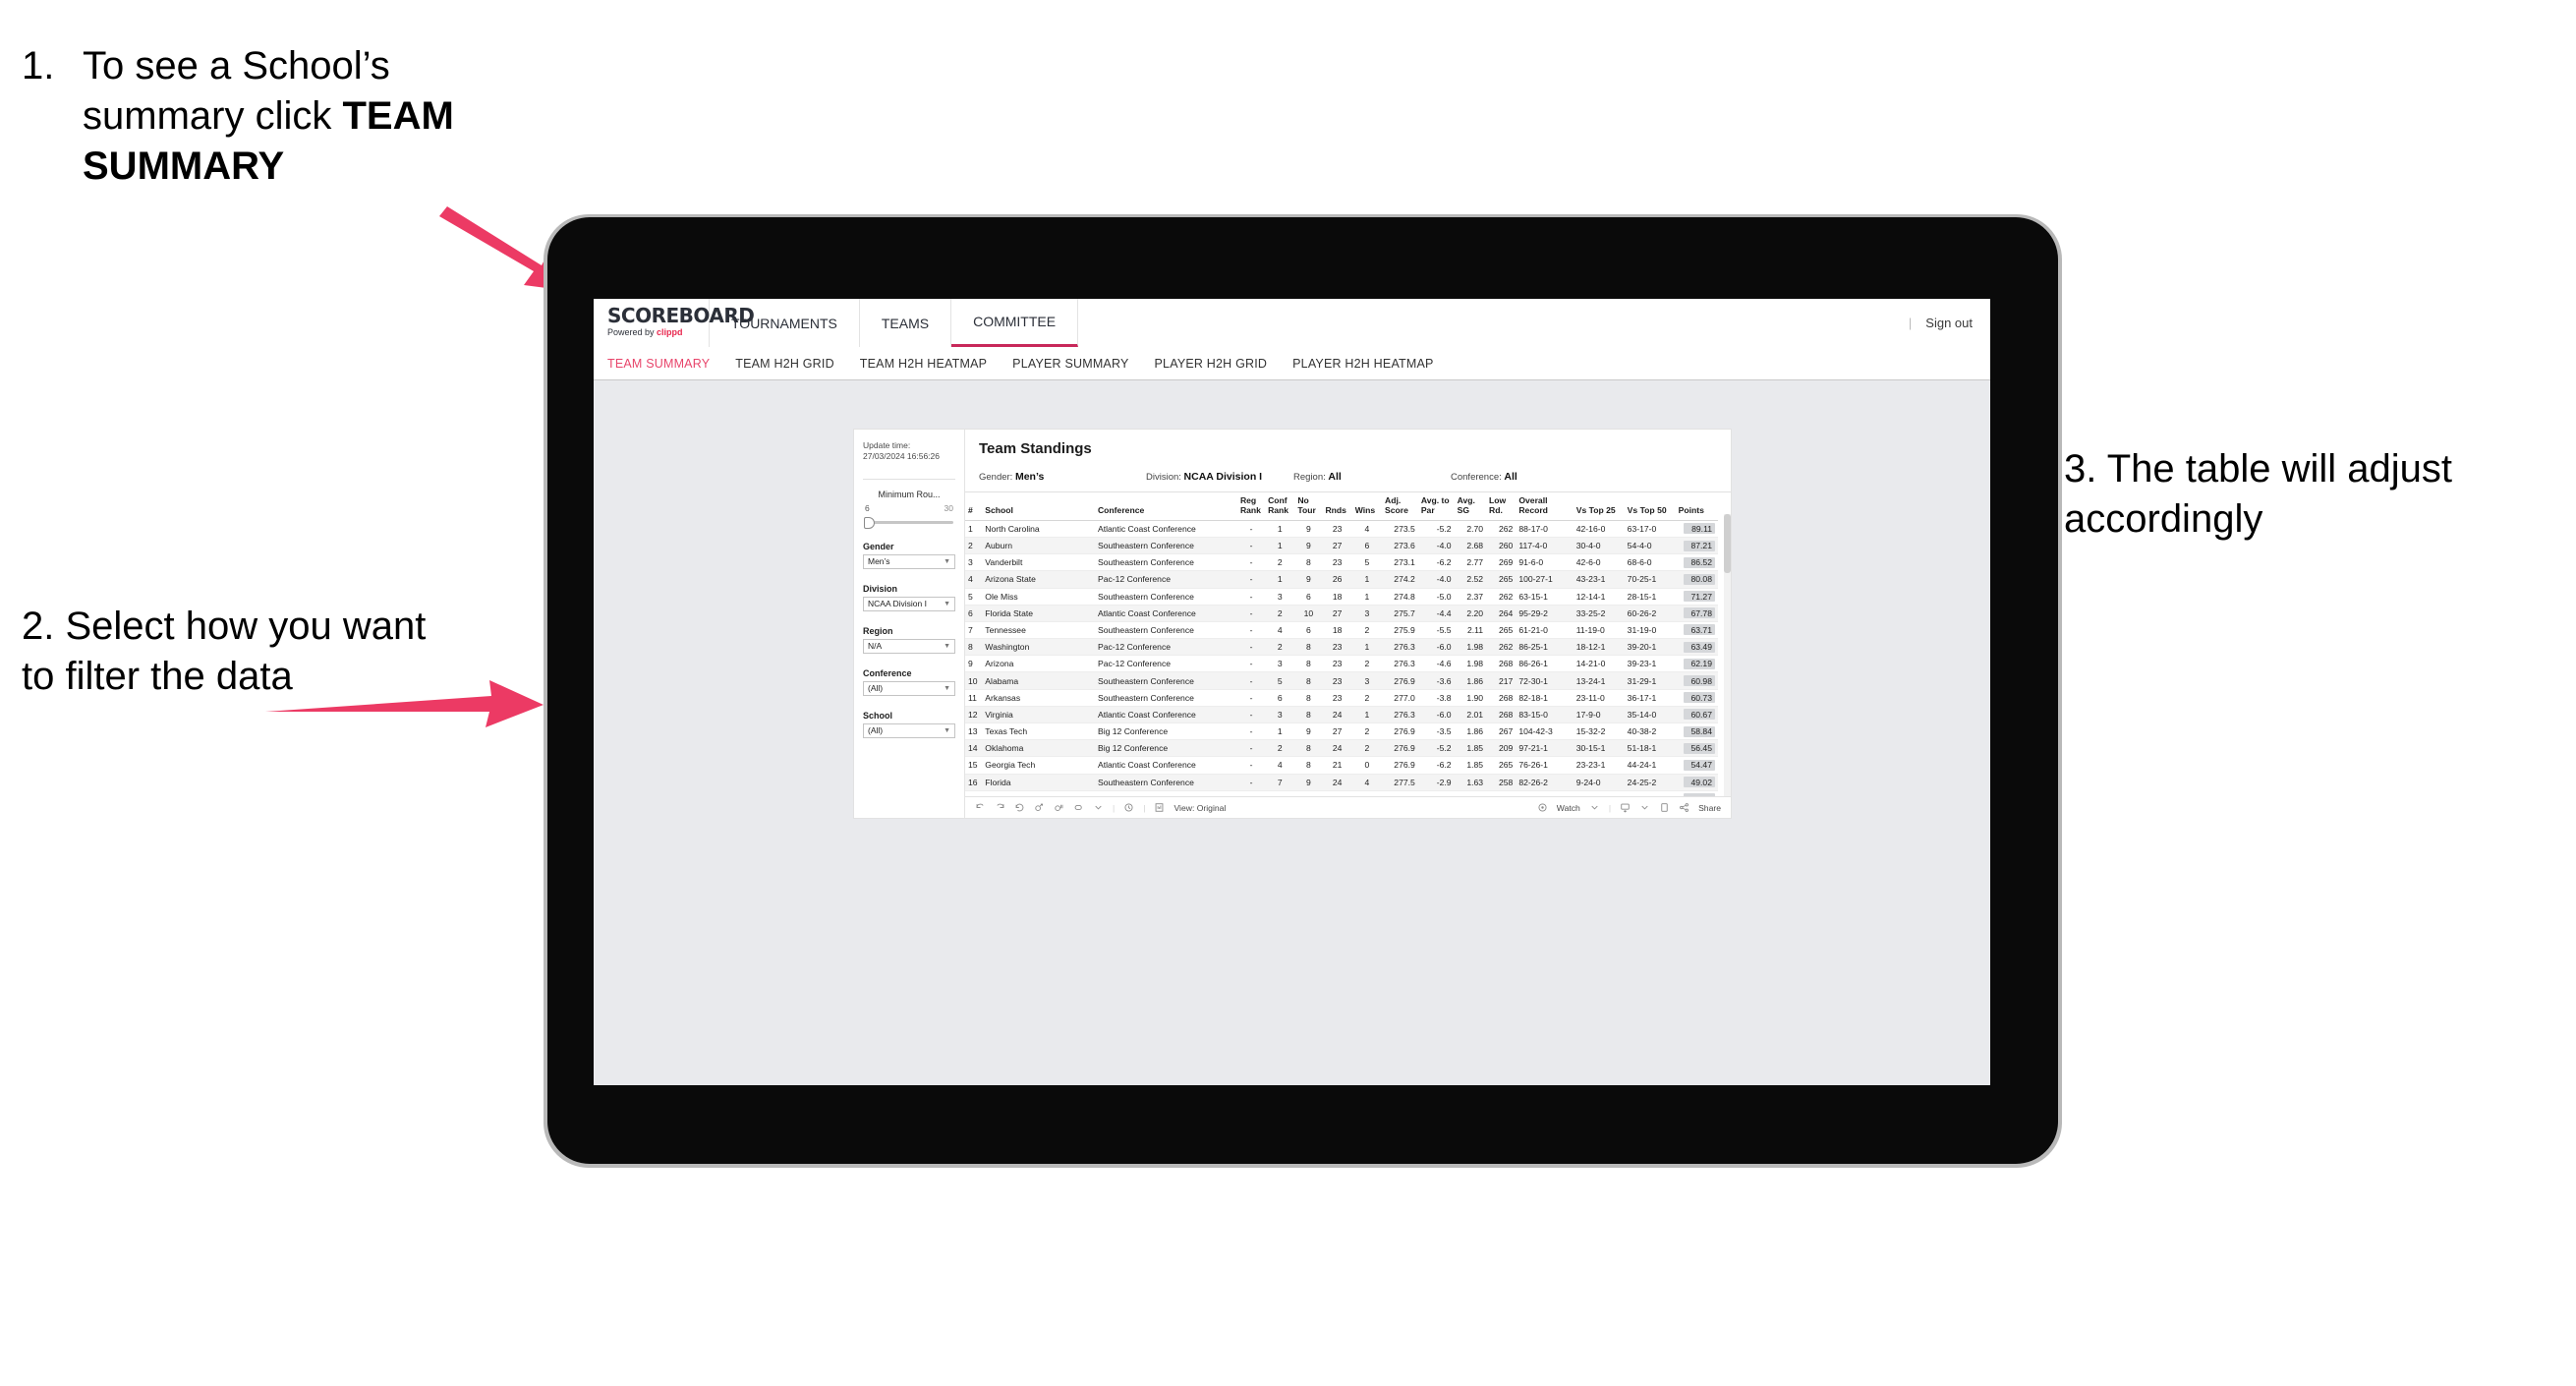  What do you see at coordinates (1309, 793) in the screenshot?
I see `cell-no-tour: 8` at bounding box center [1309, 793].